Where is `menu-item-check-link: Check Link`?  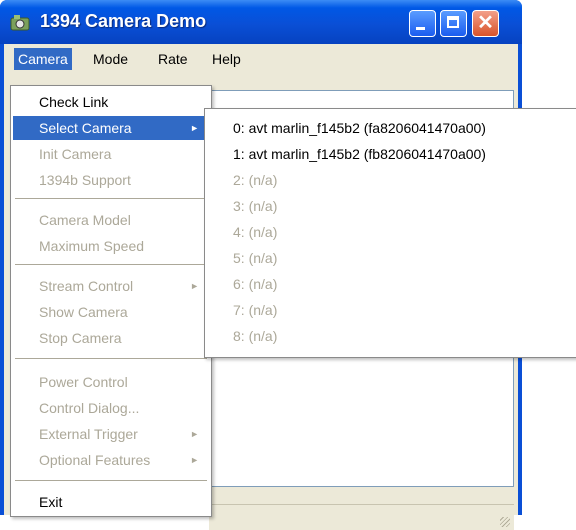 menu-item-check-link: Check Link is located at coordinates (111, 102).